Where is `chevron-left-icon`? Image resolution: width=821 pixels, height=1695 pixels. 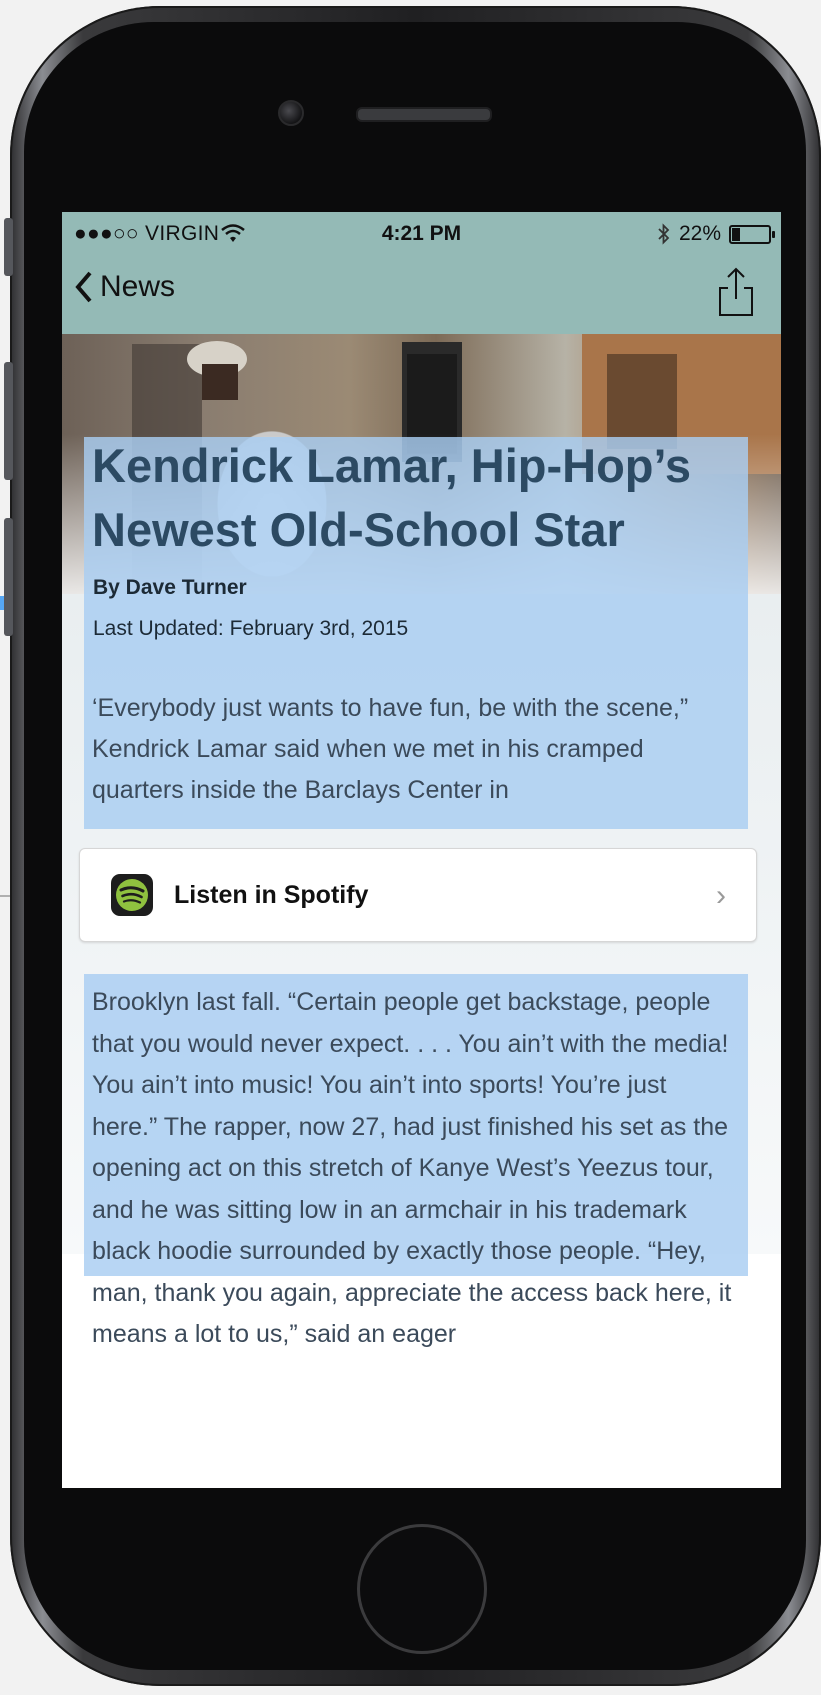 chevron-left-icon is located at coordinates (83, 287).